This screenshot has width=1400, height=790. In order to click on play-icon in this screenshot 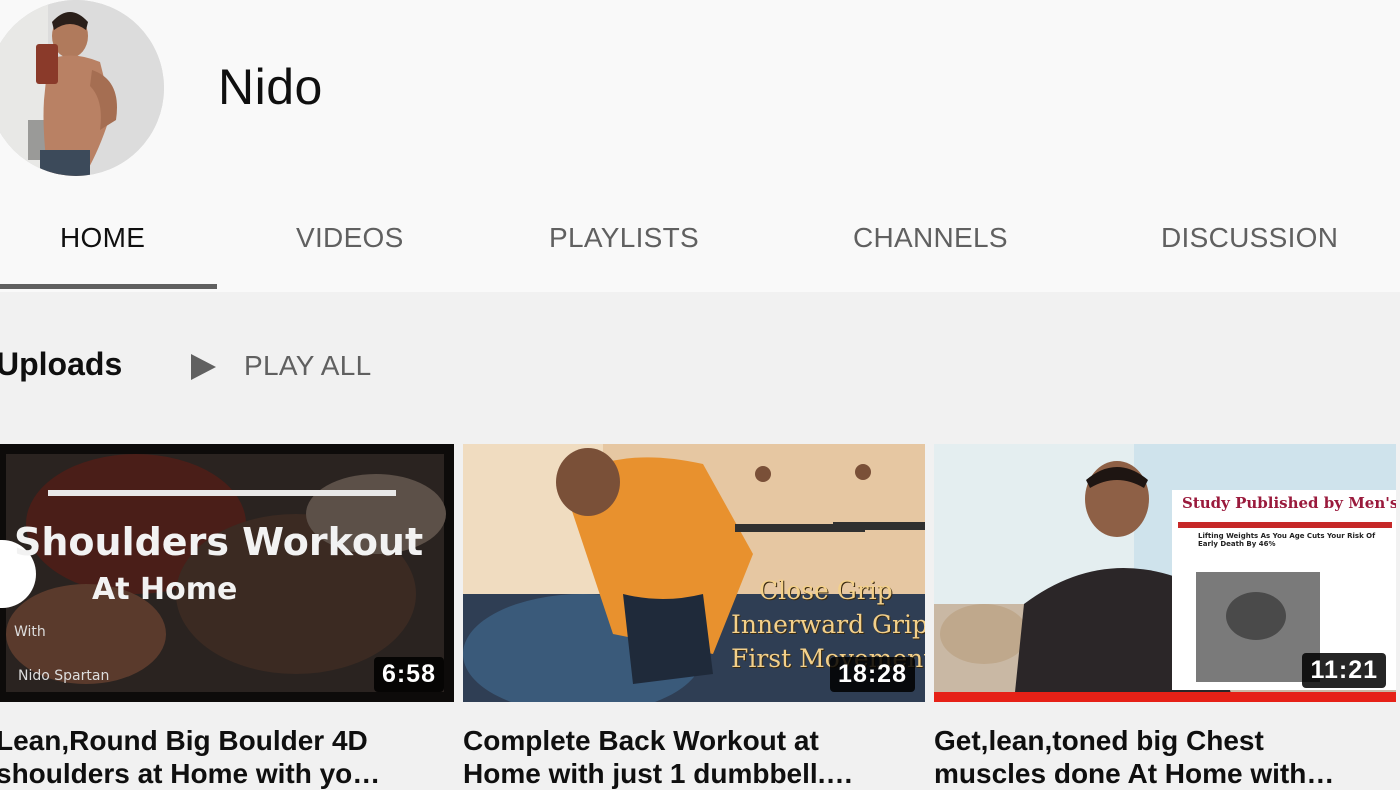, I will do `click(203, 367)`.